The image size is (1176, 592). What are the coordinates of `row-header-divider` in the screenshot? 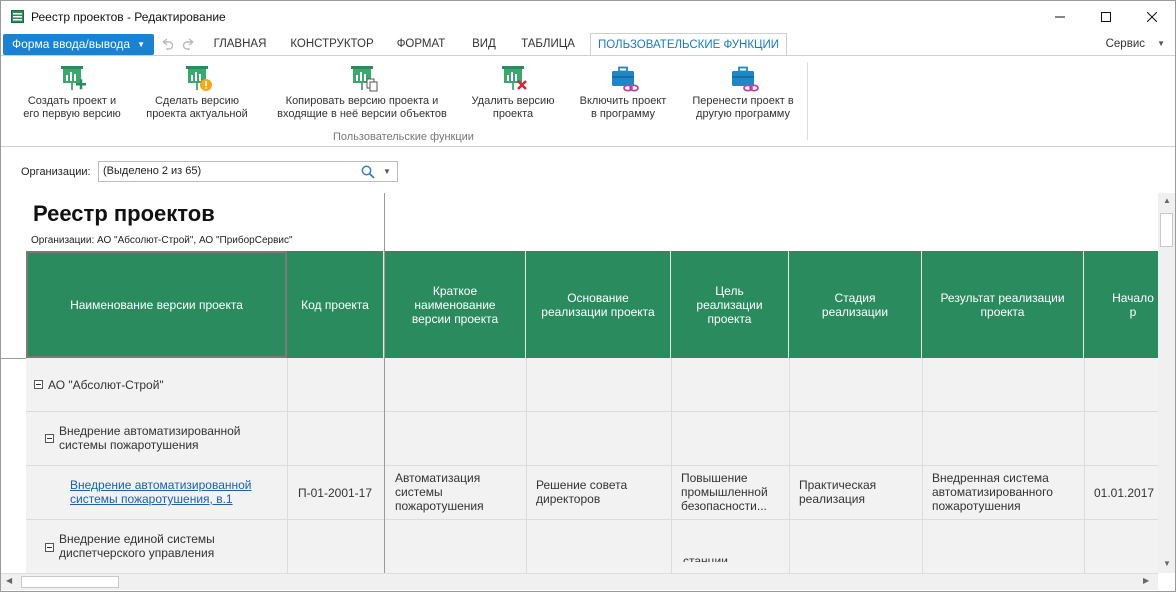 It's located at (13, 358).